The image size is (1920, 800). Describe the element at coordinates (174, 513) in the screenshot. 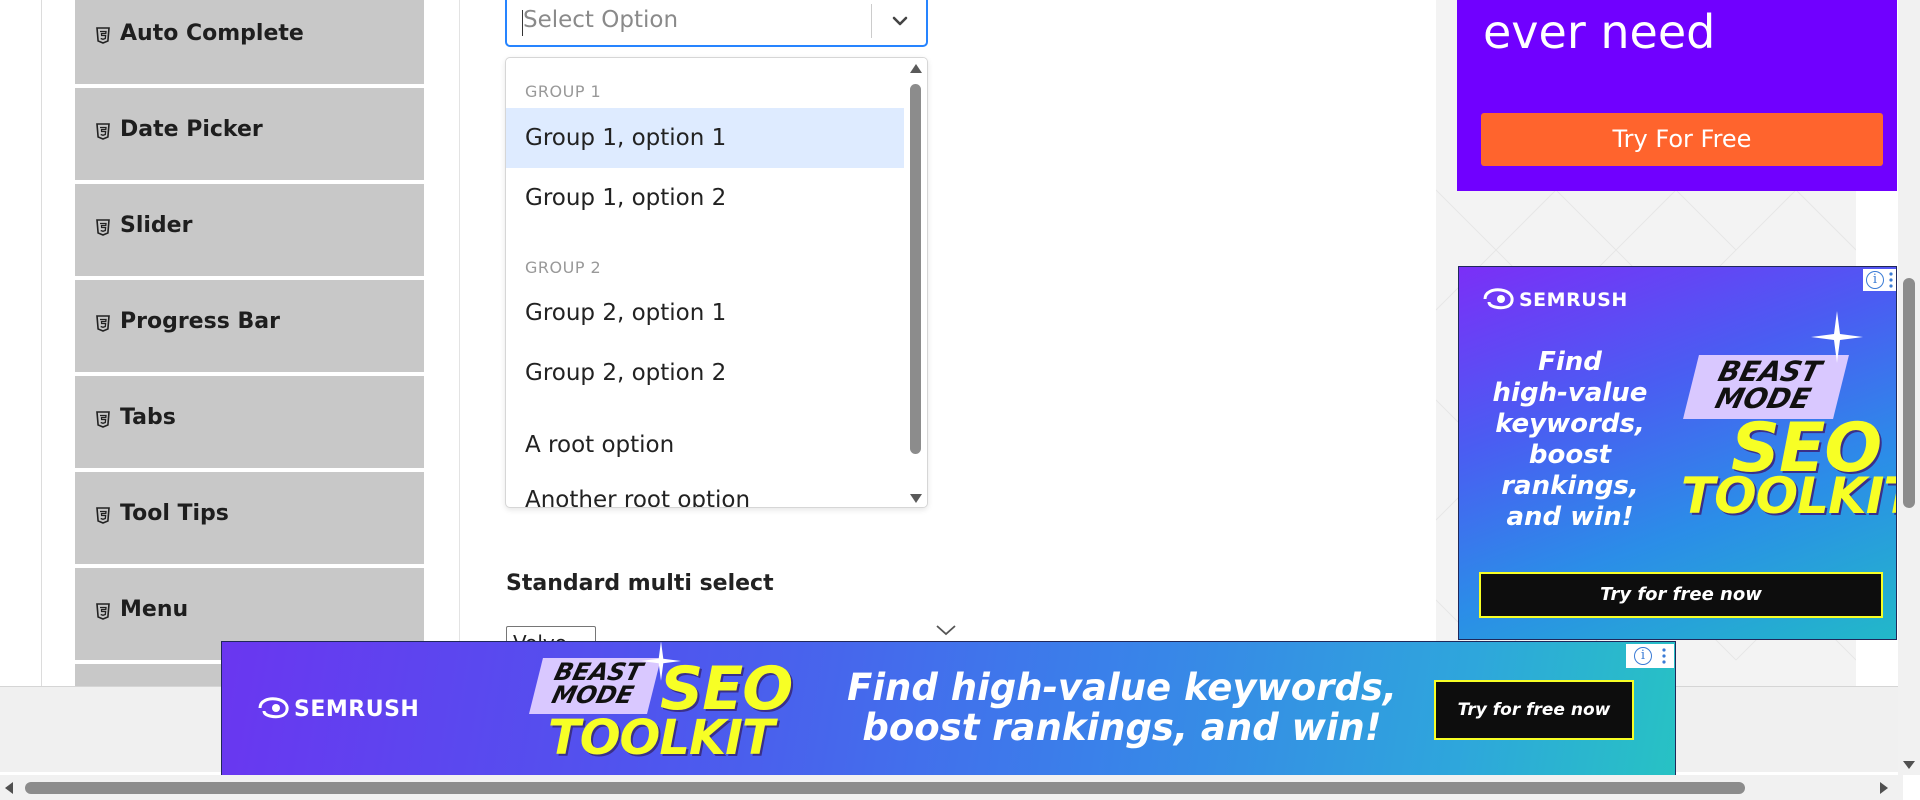

I see `sidebar-item-label: Tool Tips` at that location.